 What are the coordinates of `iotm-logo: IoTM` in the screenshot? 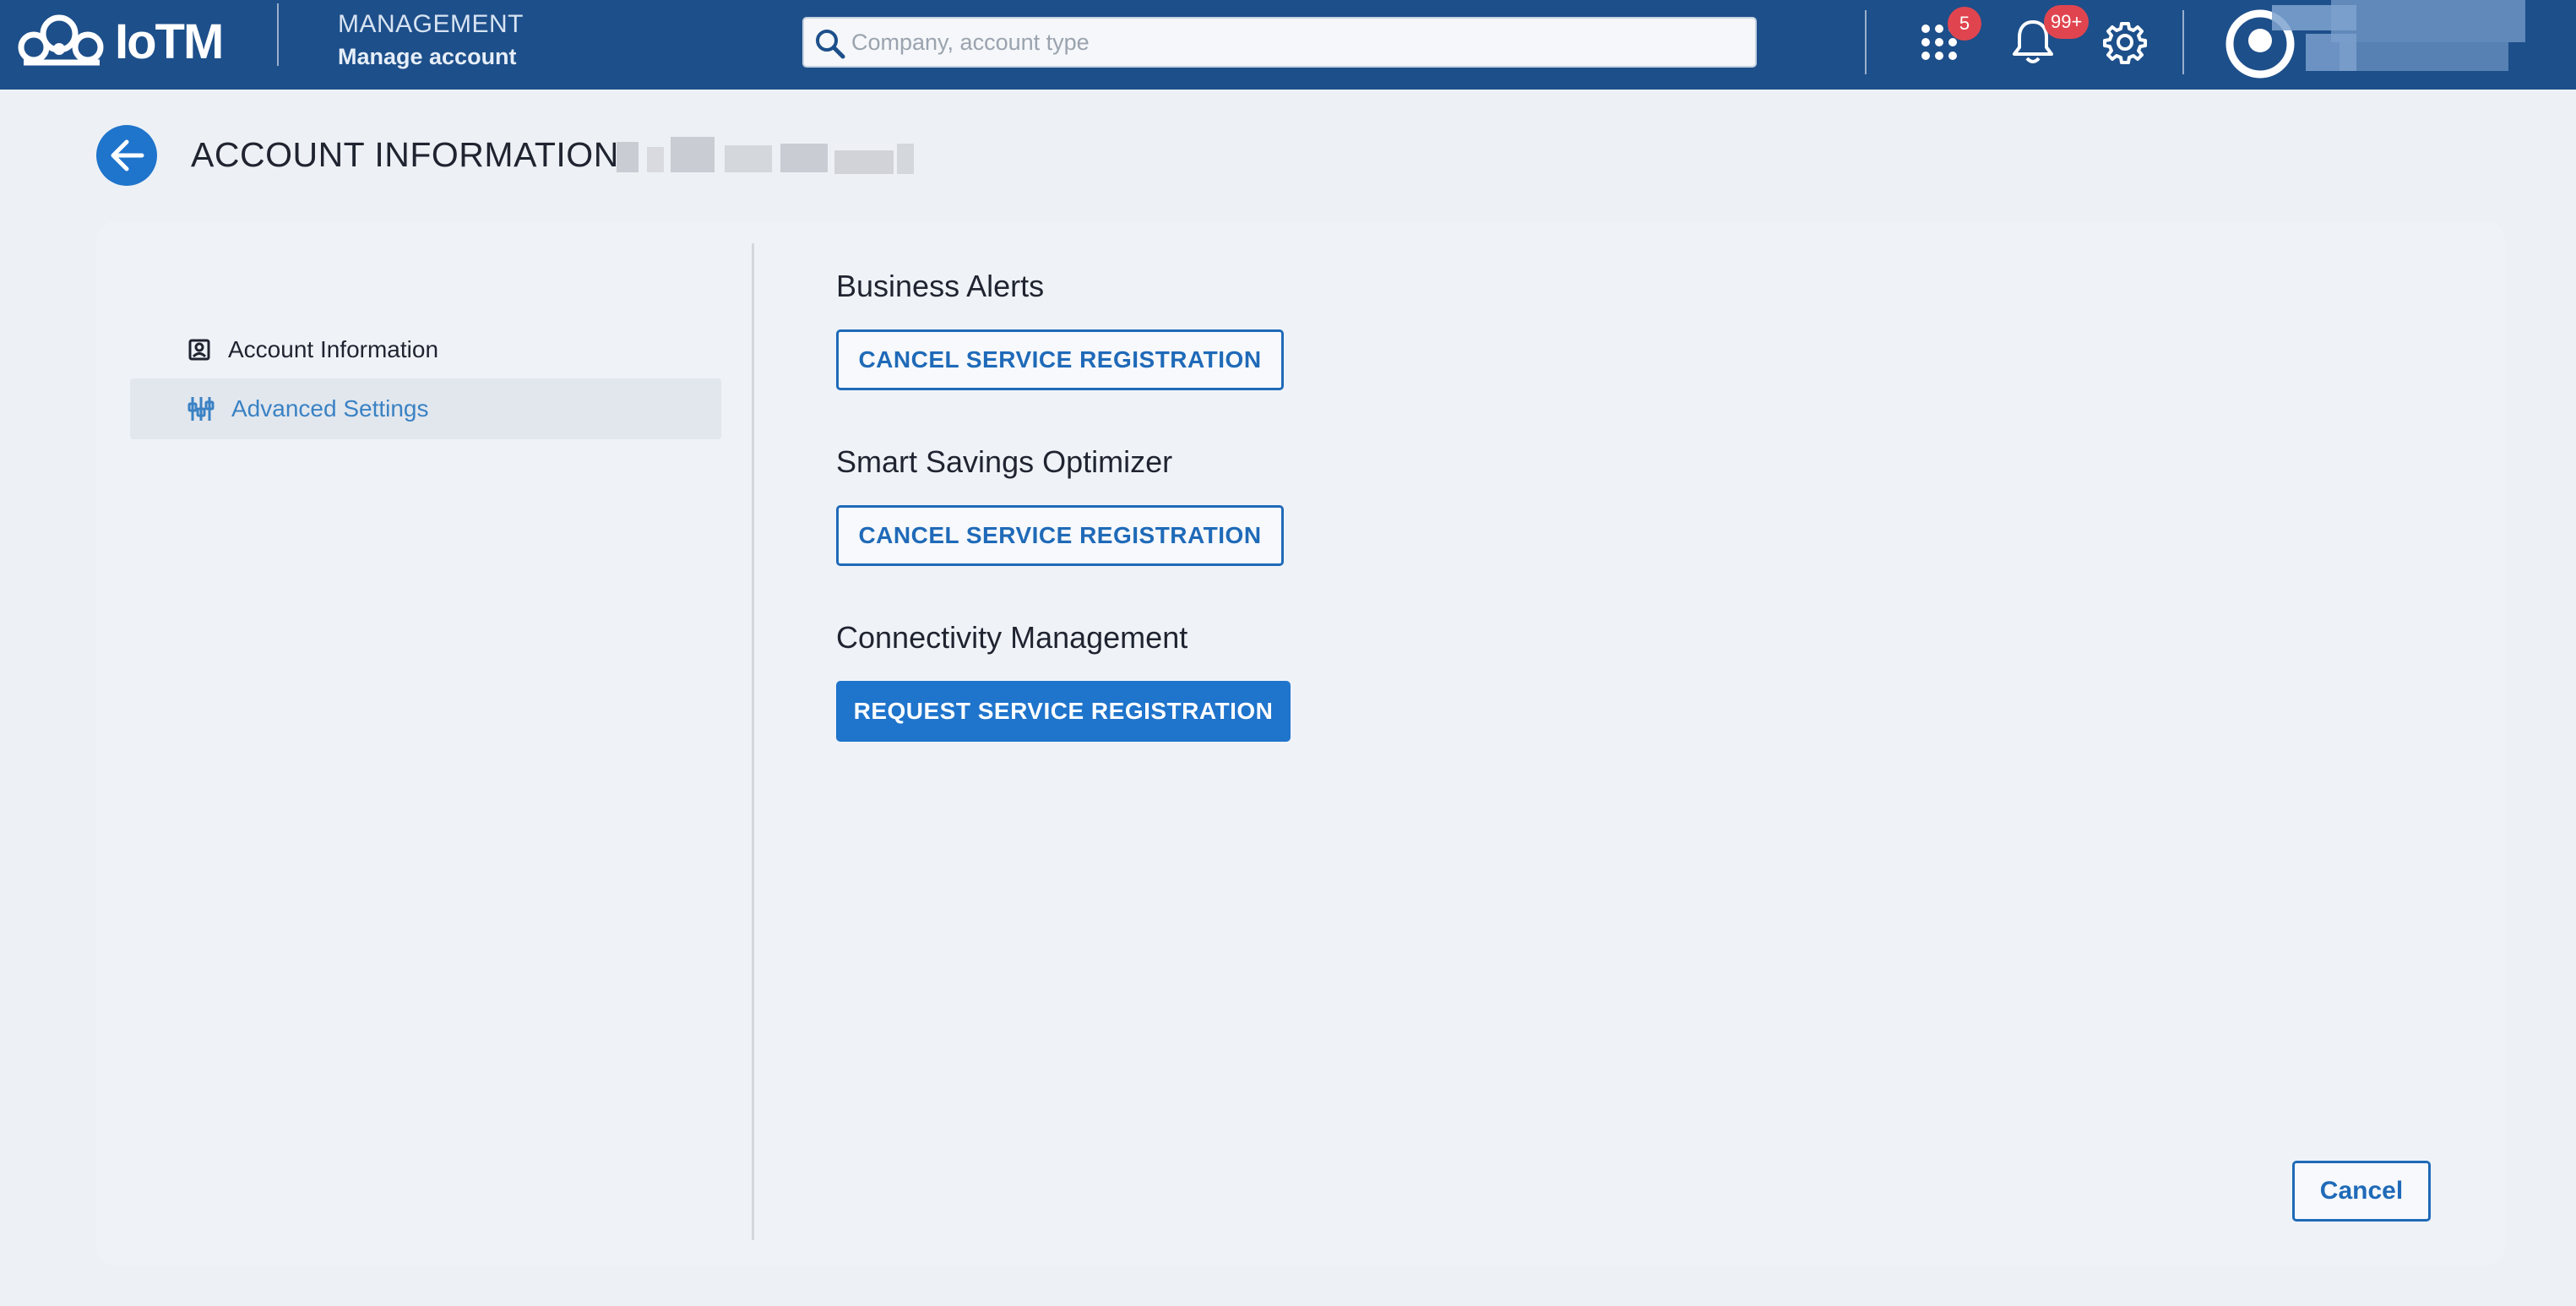 It's located at (119, 42).